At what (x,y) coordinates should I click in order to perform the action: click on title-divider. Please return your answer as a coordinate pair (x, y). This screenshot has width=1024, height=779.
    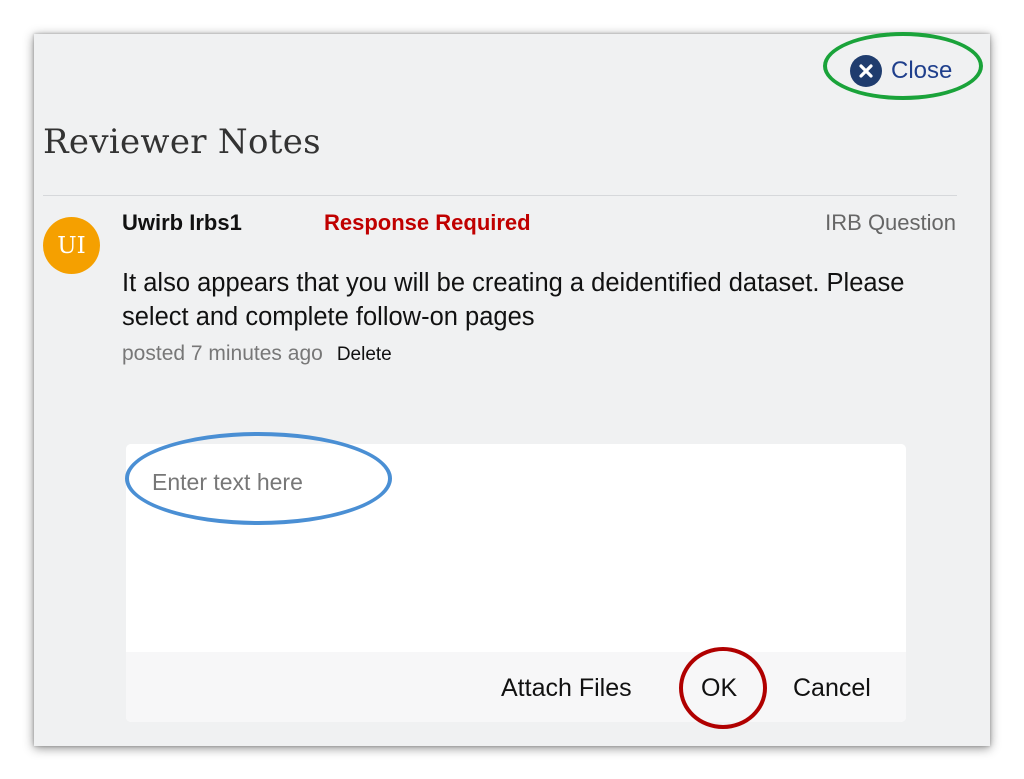
    Looking at the image, I should click on (500, 195).